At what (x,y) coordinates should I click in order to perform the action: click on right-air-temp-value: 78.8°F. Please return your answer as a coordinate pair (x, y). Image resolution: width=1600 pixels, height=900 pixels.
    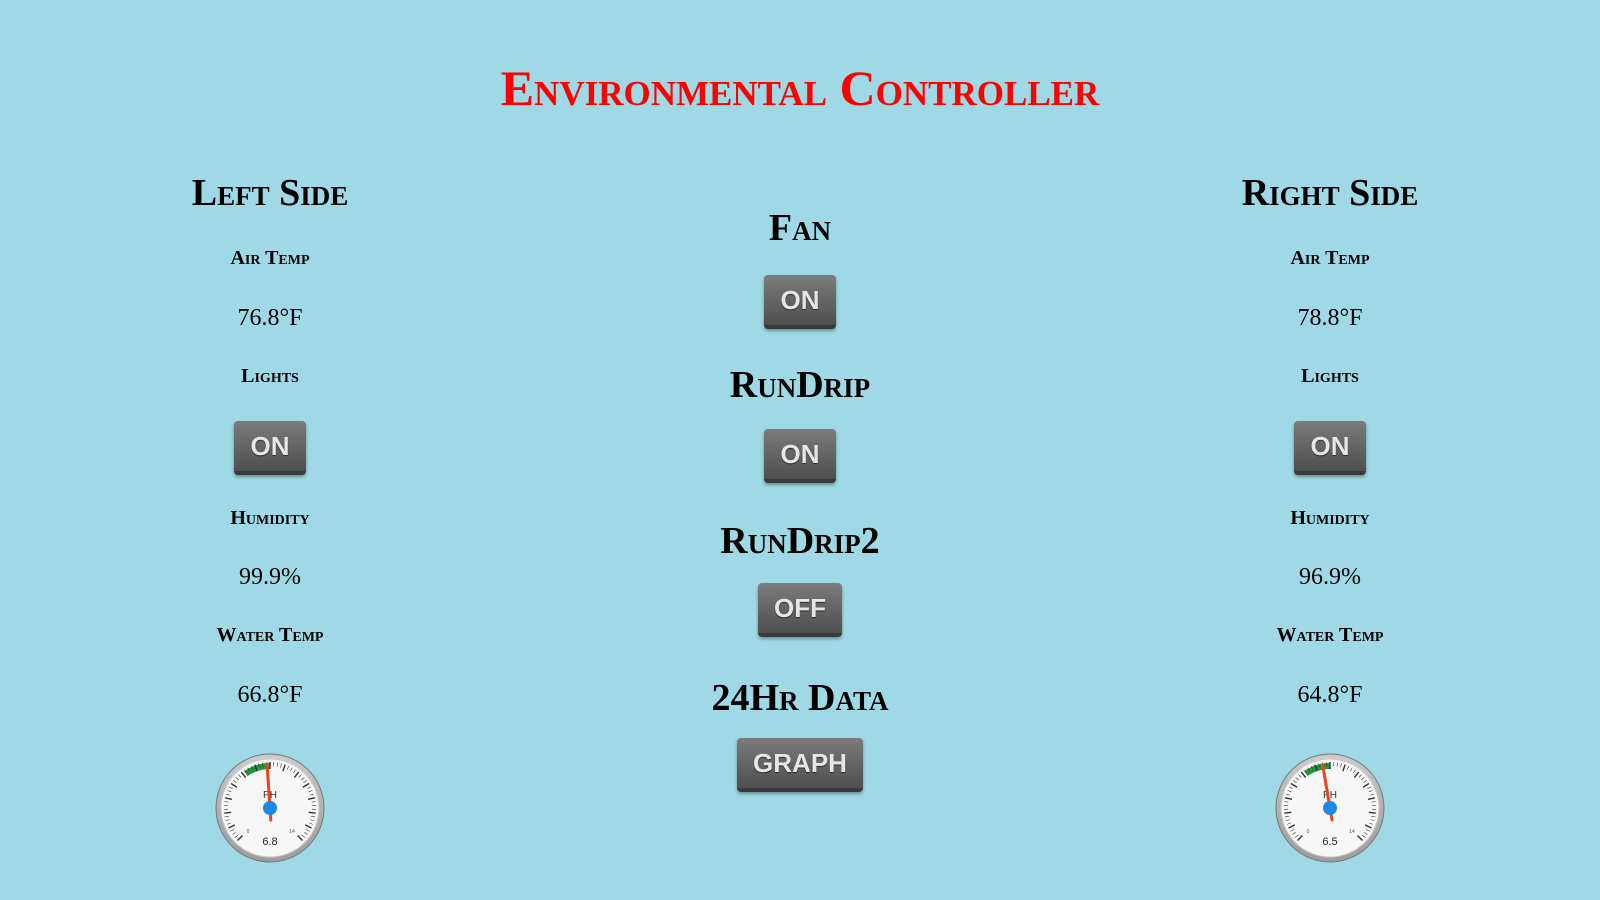
    Looking at the image, I should click on (1330, 318).